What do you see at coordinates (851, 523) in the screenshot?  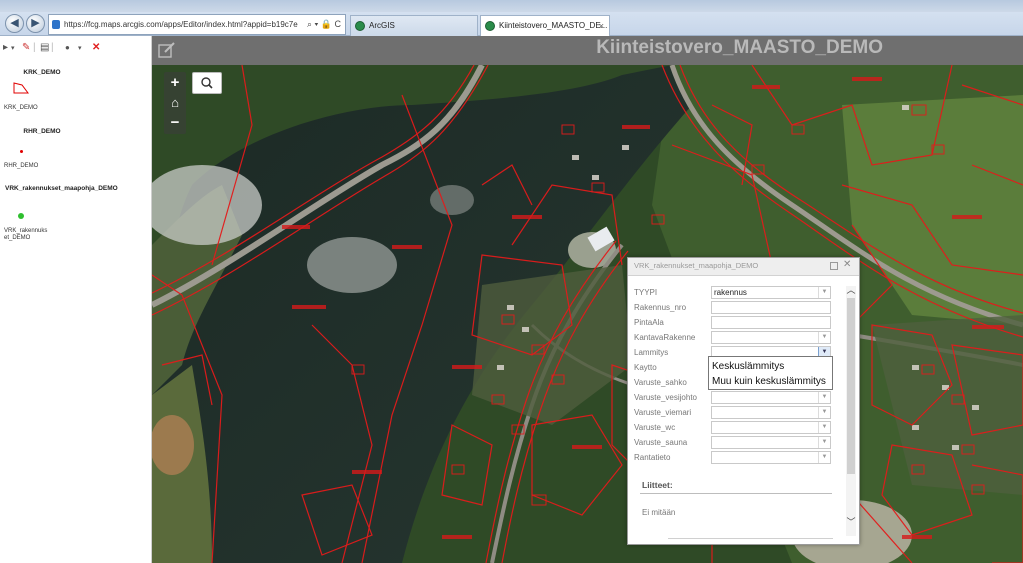 I see `scroll-down-icon: ﹀` at bounding box center [851, 523].